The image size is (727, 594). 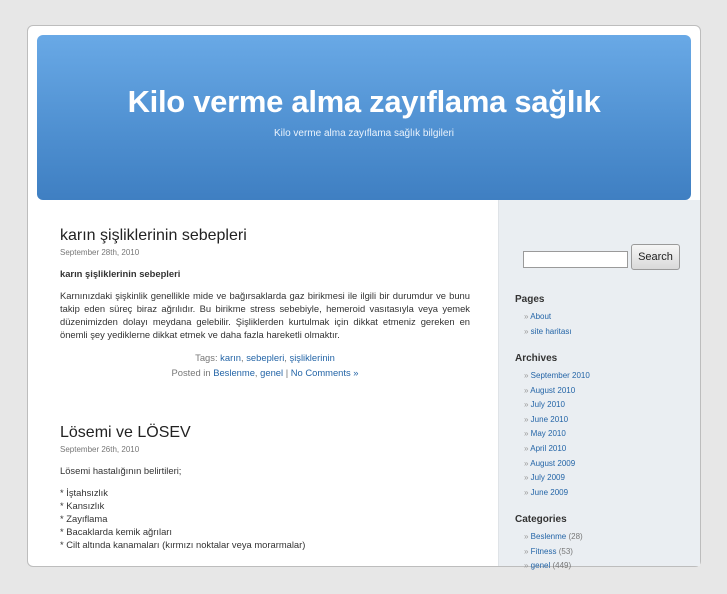 What do you see at coordinates (120, 273) in the screenshot?
I see `post-intro: karın şişliklerinin sebepleri` at bounding box center [120, 273].